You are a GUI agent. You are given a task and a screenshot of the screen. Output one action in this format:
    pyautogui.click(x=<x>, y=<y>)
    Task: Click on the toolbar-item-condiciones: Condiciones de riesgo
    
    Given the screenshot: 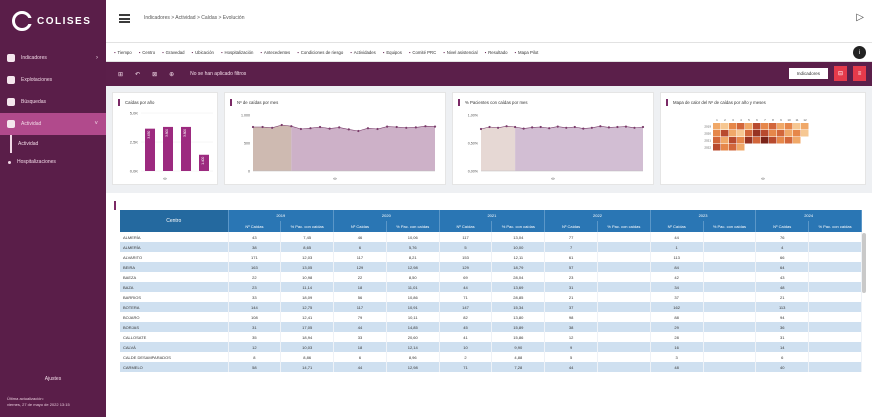 What is the action you would take?
    pyautogui.click(x=320, y=52)
    